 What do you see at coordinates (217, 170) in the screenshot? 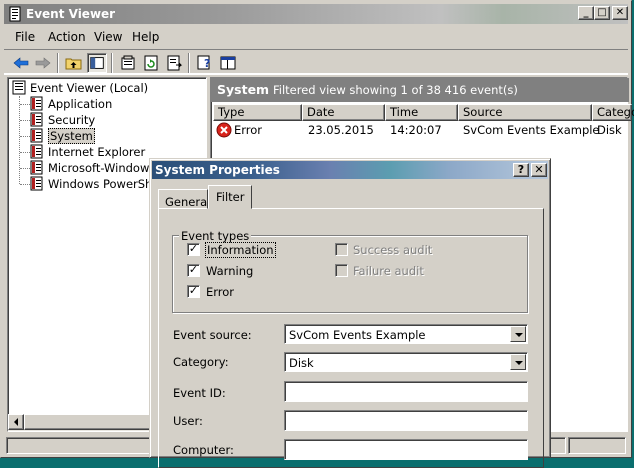
I see `dialog-title: System Properties` at bounding box center [217, 170].